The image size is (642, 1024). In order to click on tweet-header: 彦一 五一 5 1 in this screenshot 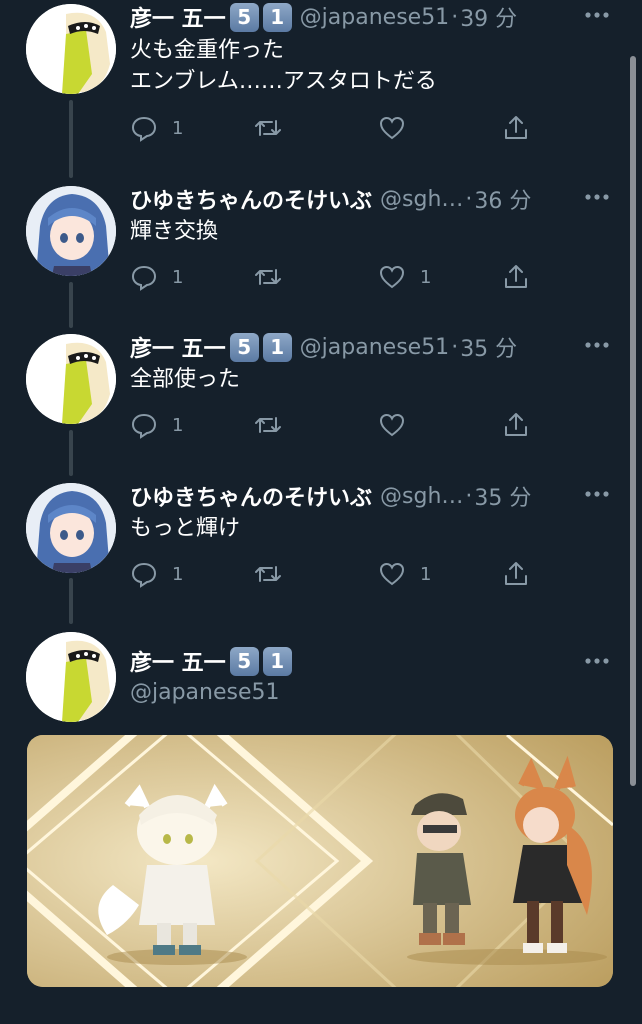, I will do `click(211, 661)`.